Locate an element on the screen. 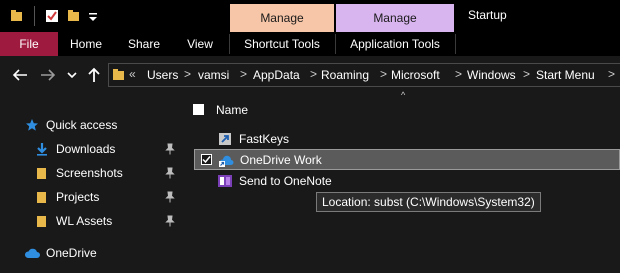 This screenshot has height=273, width=620. file-name: OneDrive Work is located at coordinates (281, 159).